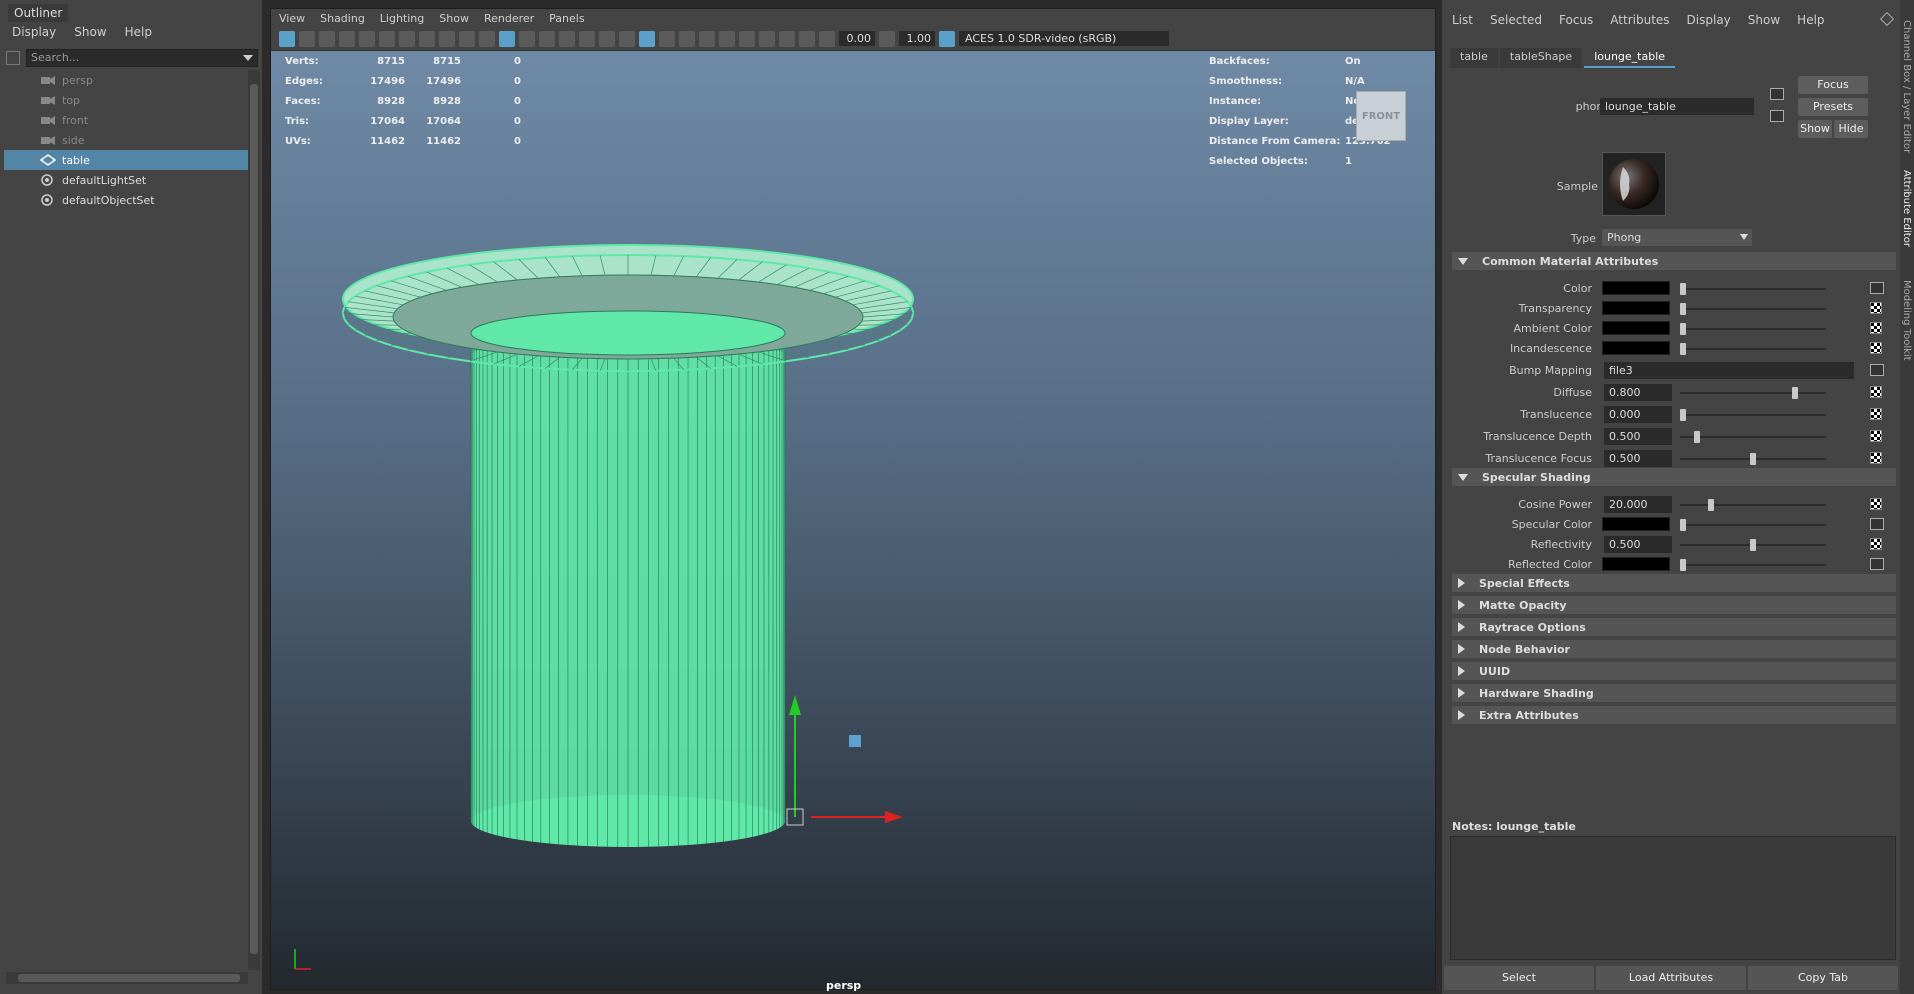 The image size is (1914, 994). I want to click on tree-item-persp: persp, so click(126, 80).